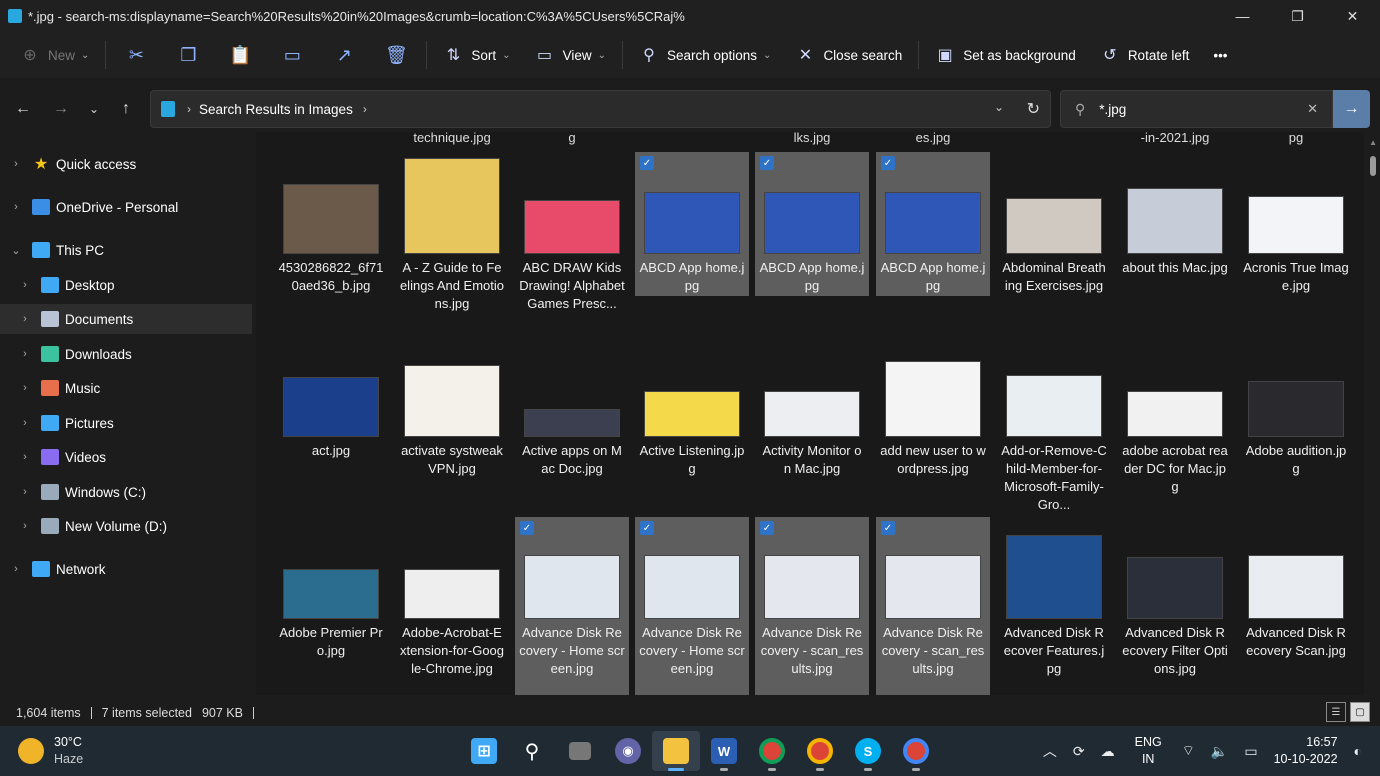  I want to click on address-bar: › Search Results in Images › ⌄ ↻, so click(600, 109).